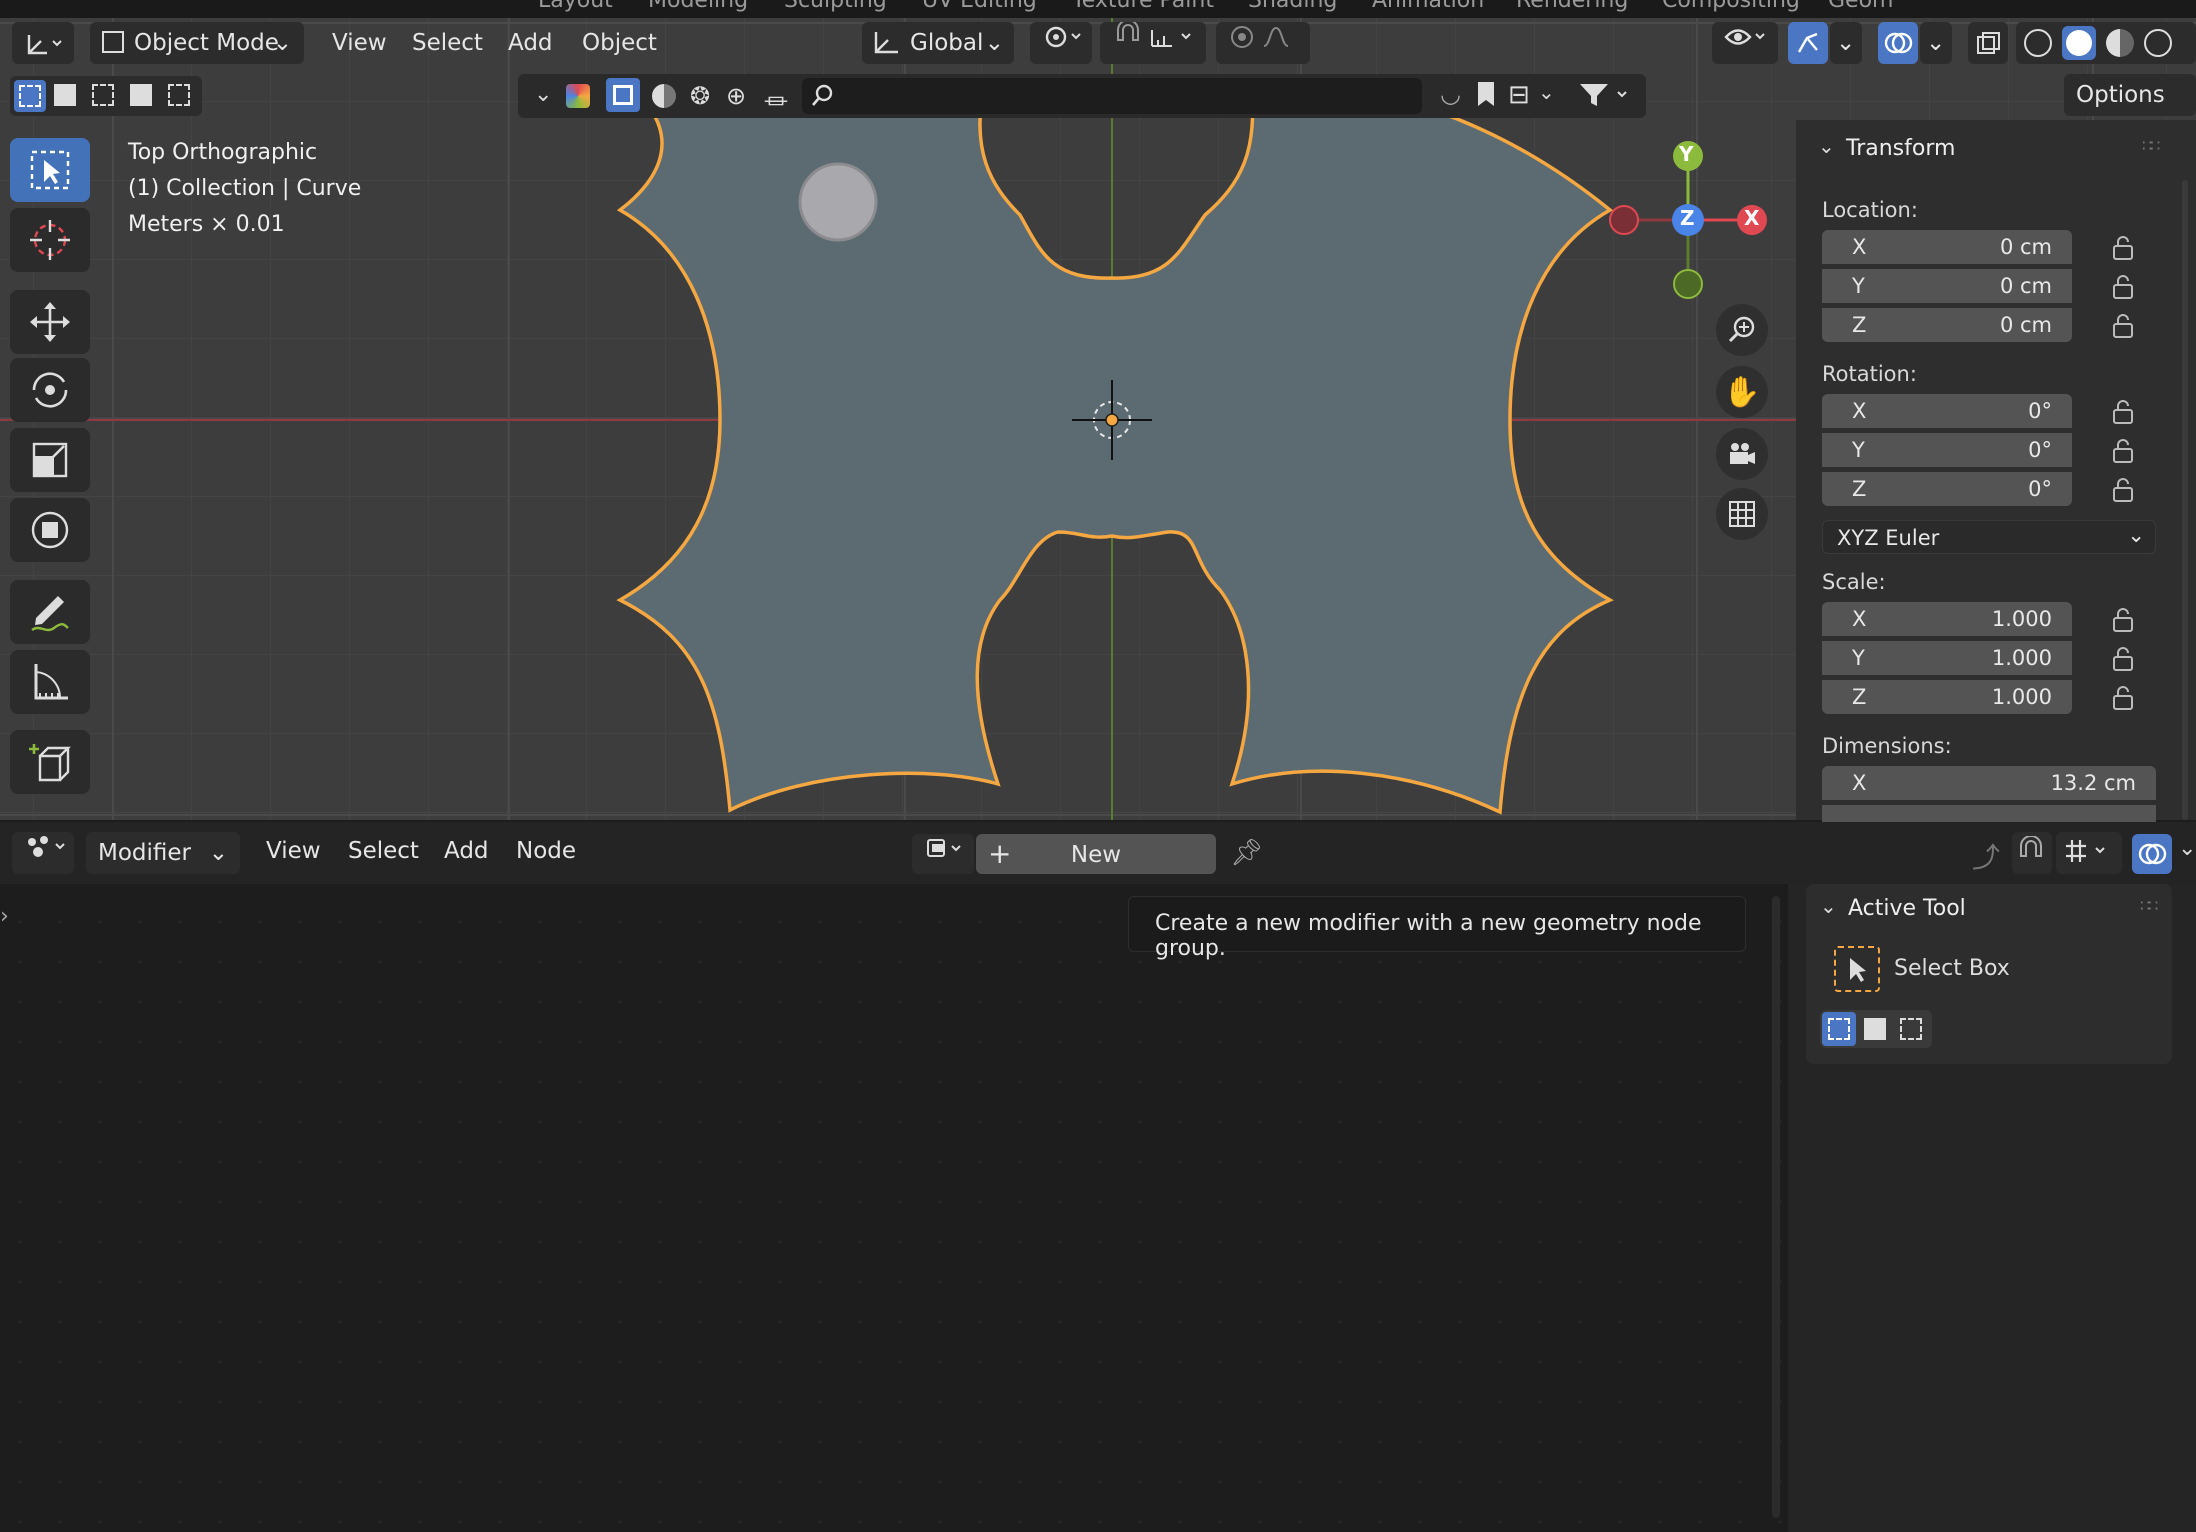  I want to click on tab-layout: Layout, so click(575, 6).